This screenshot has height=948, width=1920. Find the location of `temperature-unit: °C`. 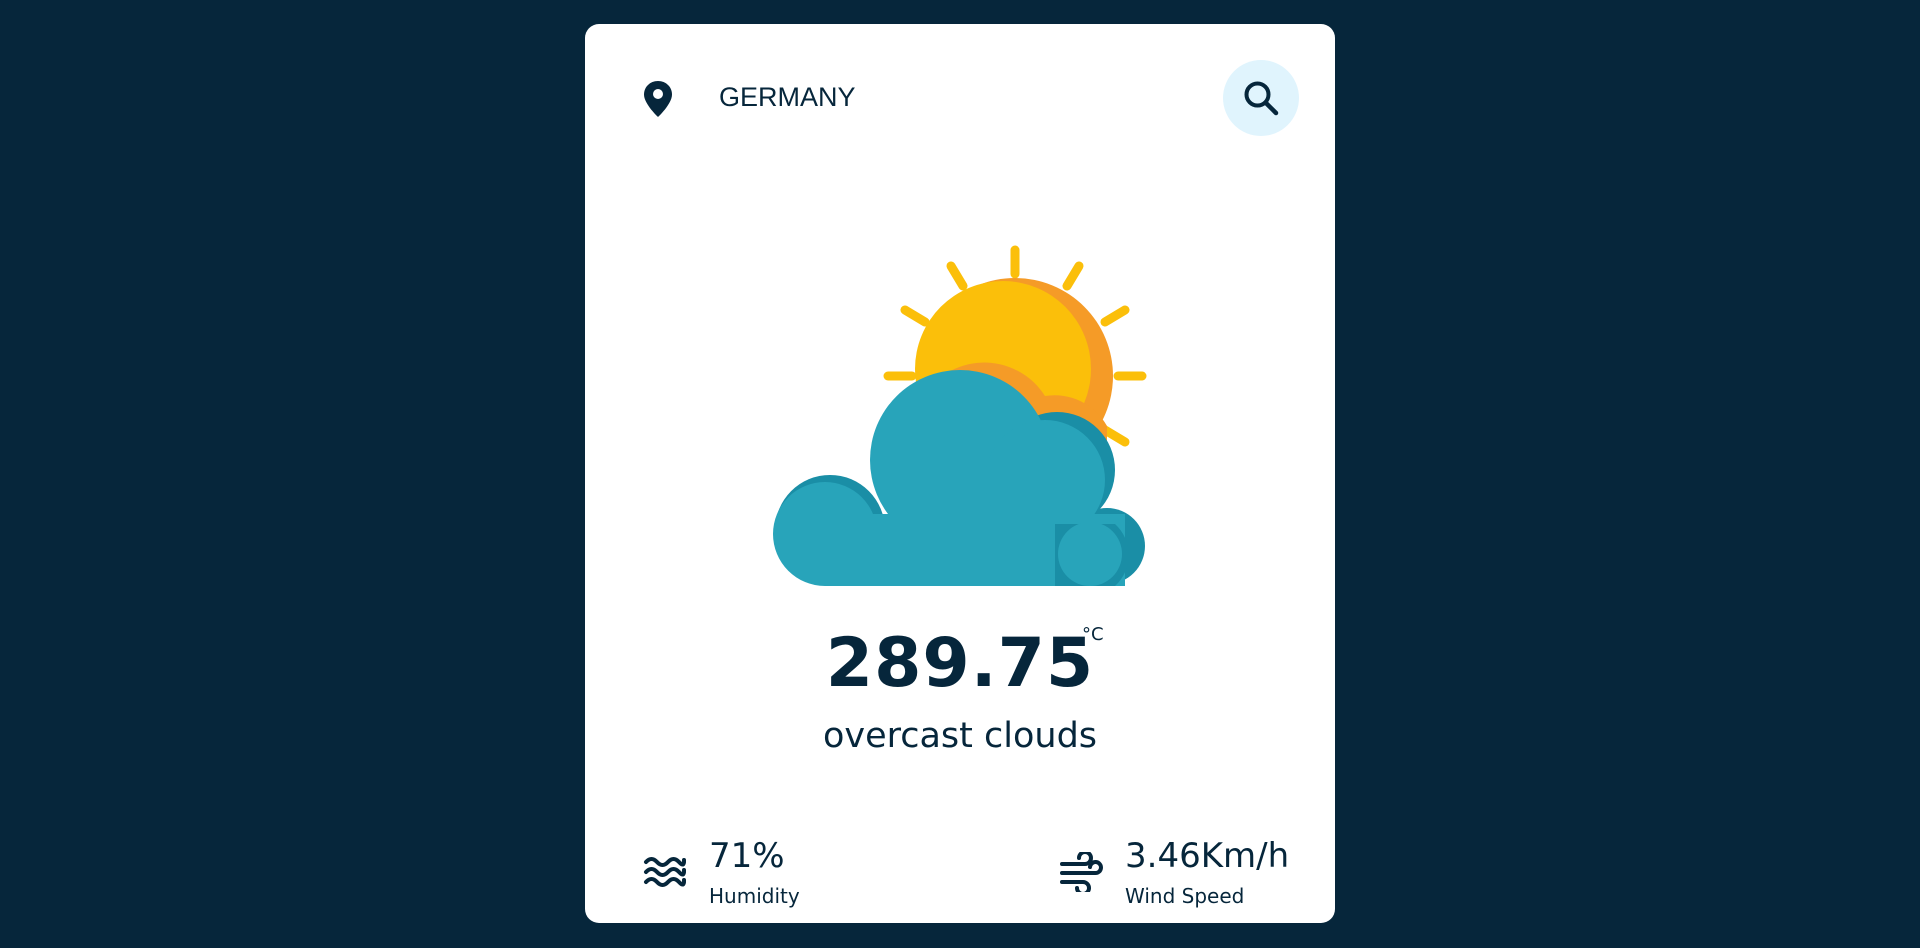

temperature-unit: °C is located at coordinates (1093, 634).